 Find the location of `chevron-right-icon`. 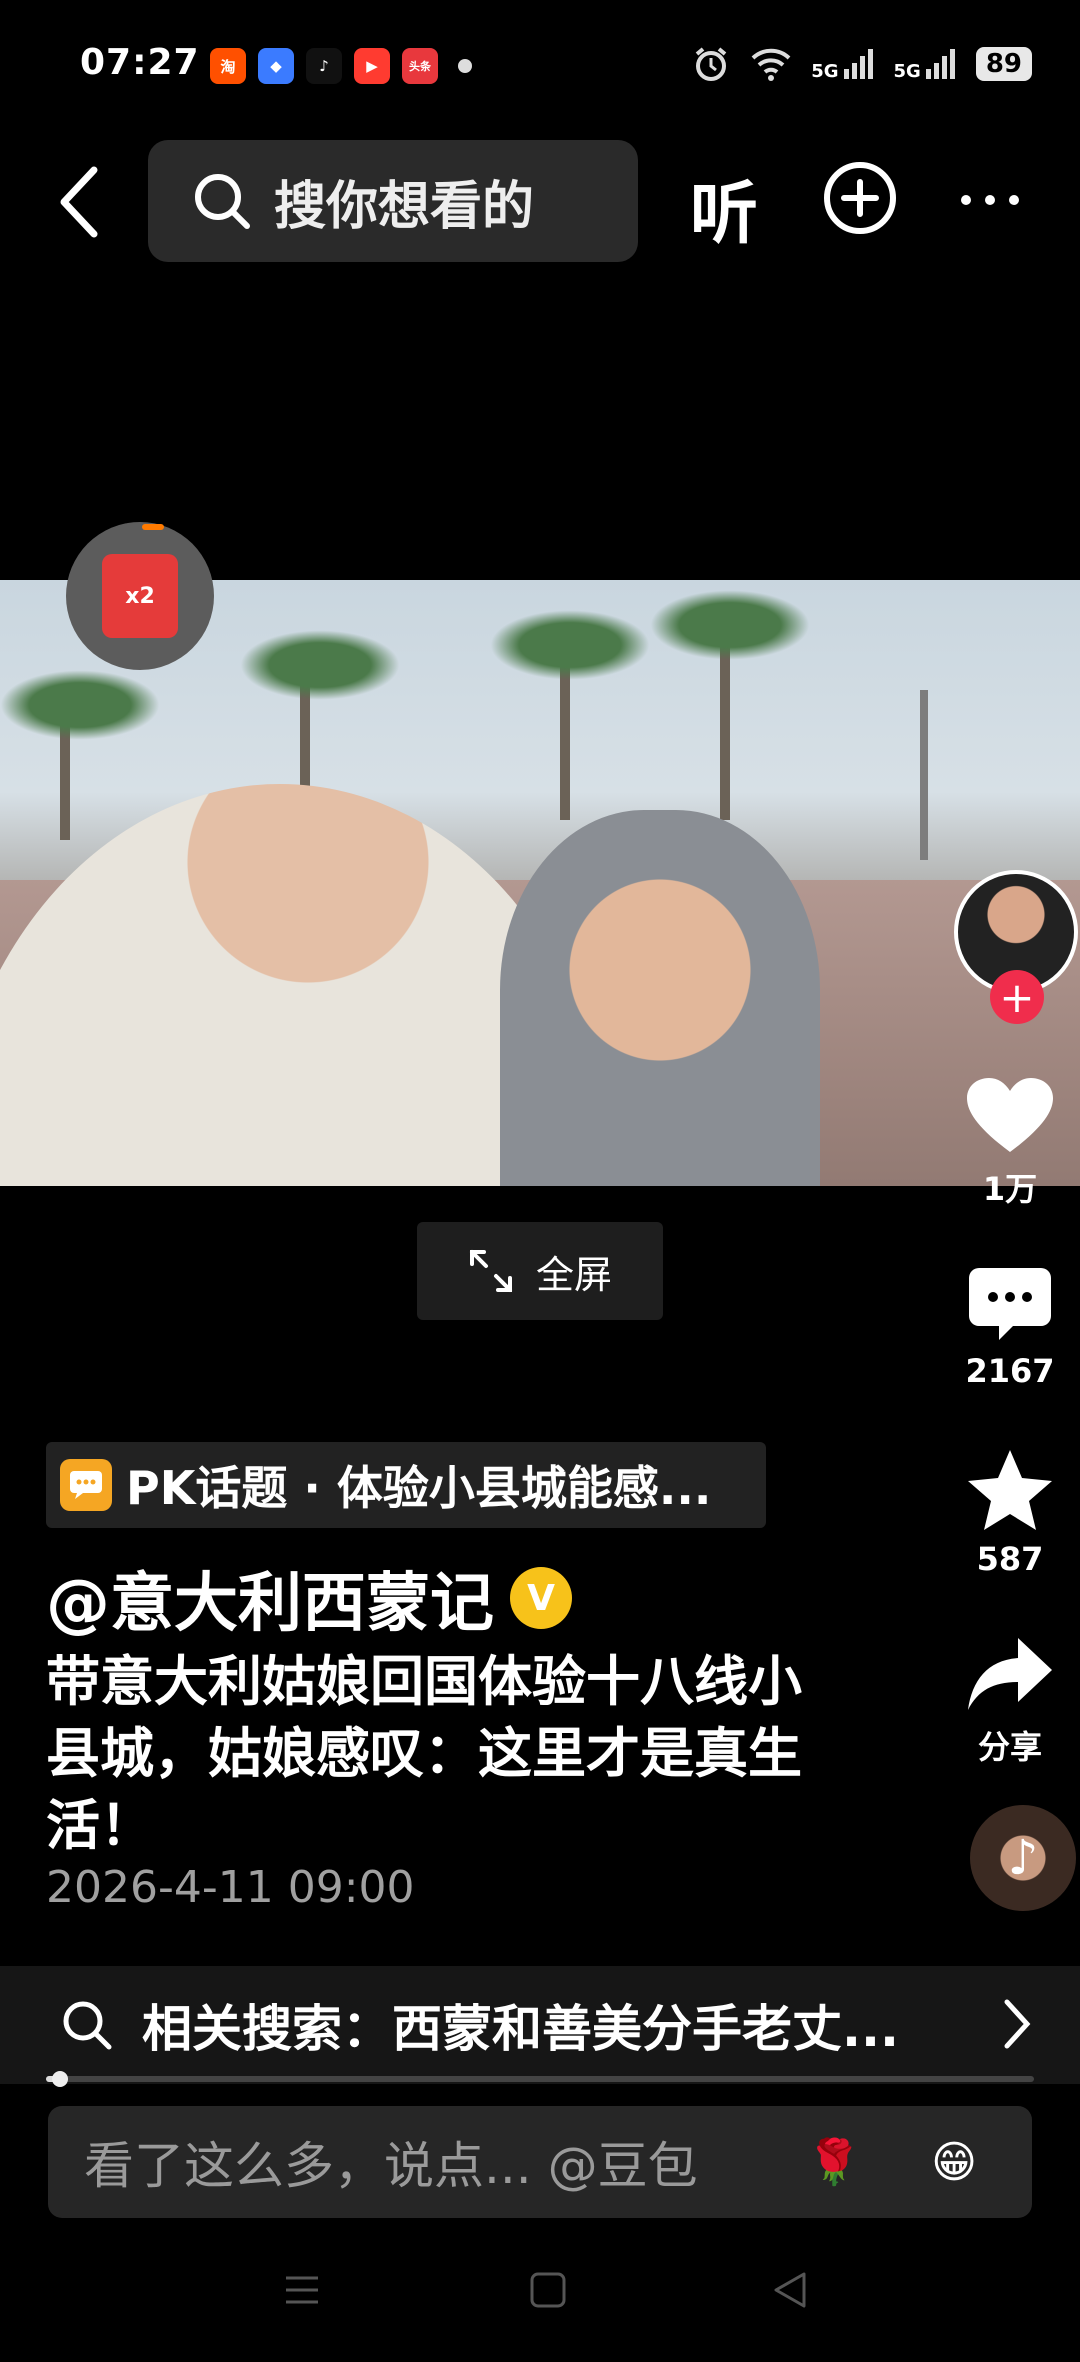

chevron-right-icon is located at coordinates (1017, 2024).